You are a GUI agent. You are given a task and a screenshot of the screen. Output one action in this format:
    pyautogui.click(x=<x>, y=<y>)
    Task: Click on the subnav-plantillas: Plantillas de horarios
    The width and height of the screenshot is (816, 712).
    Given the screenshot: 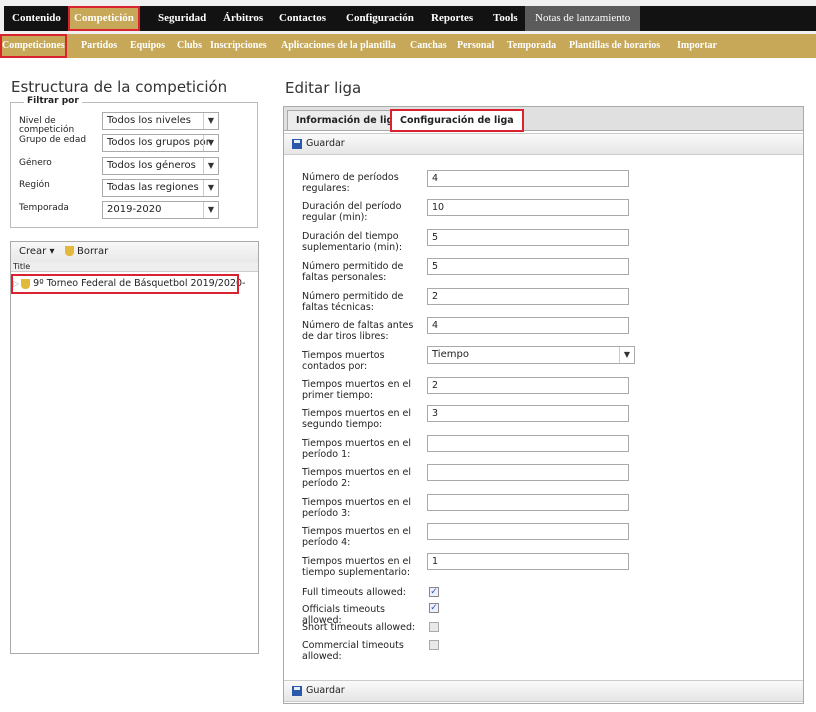 What is the action you would take?
    pyautogui.click(x=614, y=46)
    